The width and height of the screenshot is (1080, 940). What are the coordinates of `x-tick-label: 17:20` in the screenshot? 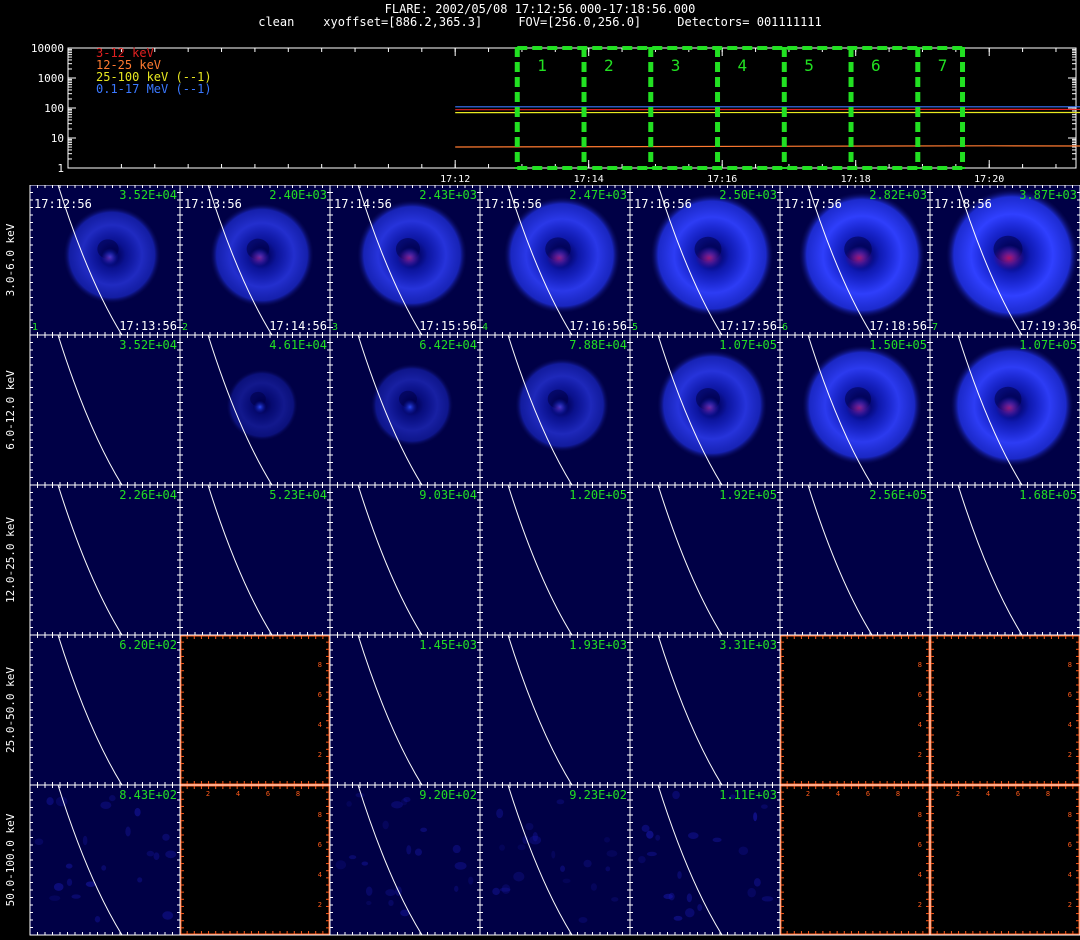 It's located at (989, 179).